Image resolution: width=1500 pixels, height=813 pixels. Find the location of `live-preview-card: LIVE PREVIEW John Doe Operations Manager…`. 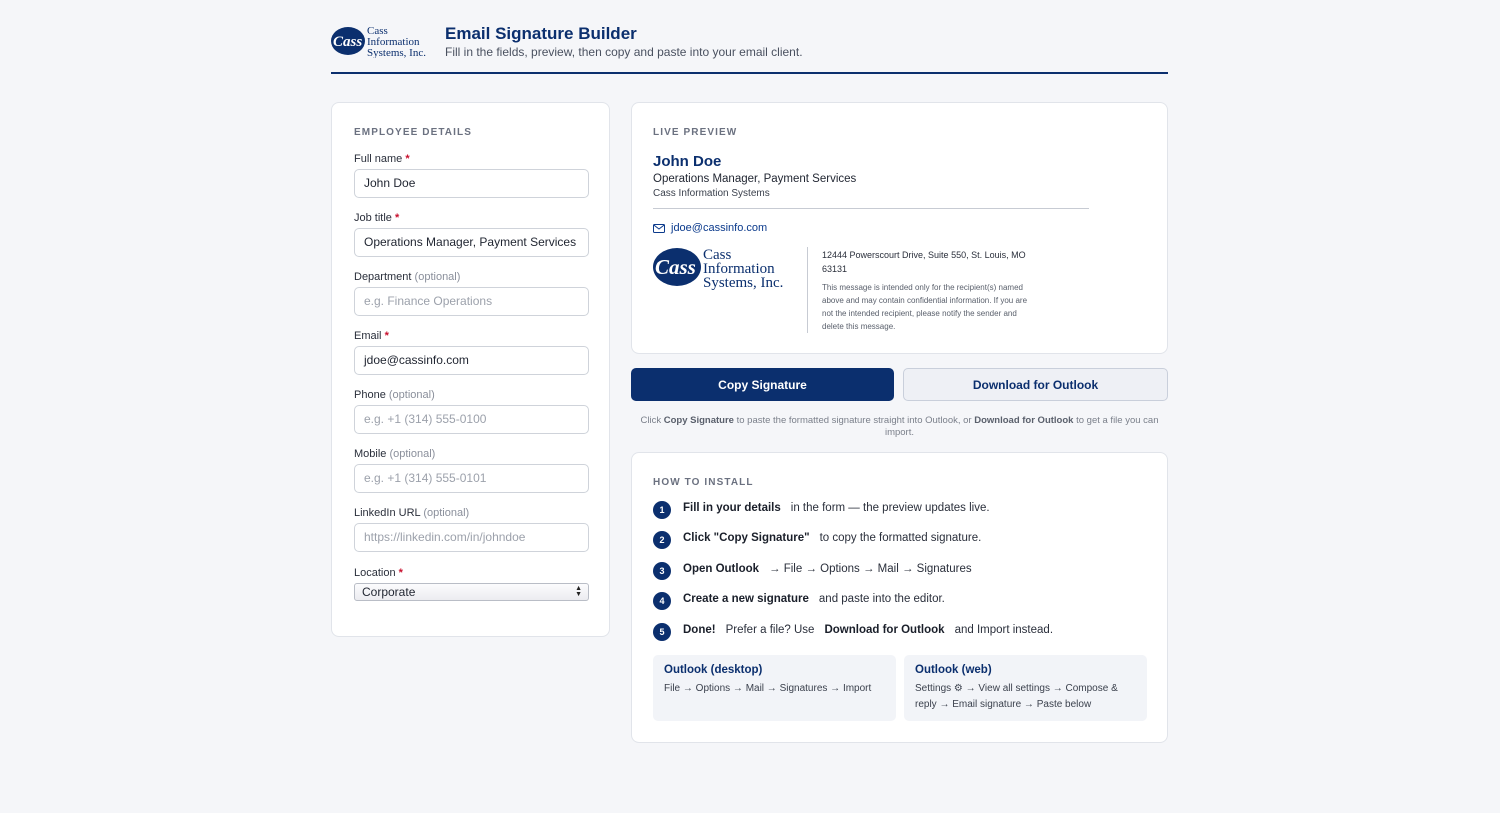

live-preview-card: LIVE PREVIEW John Doe Operations Manager… is located at coordinates (899, 228).